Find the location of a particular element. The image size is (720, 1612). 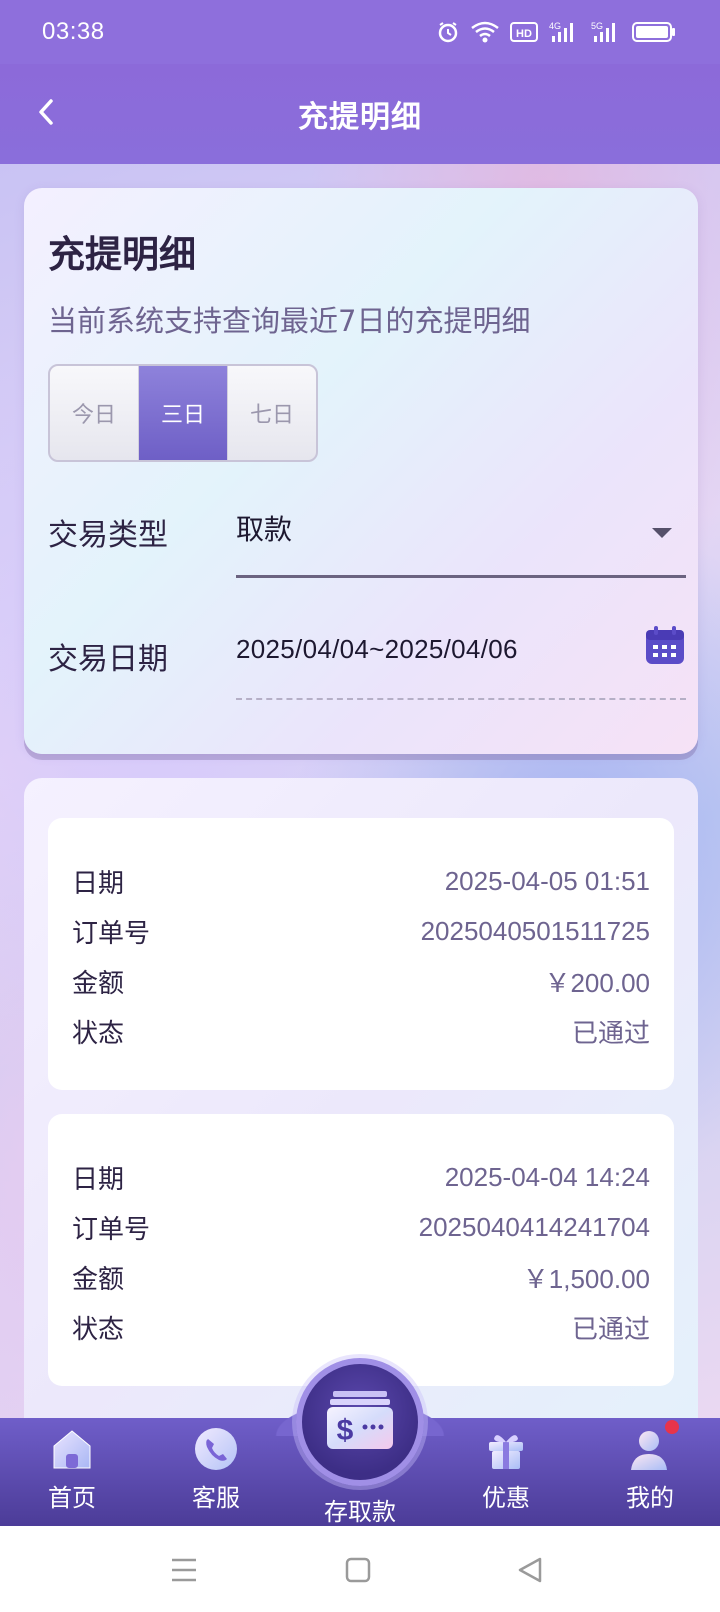

dropdown-arrow-icon is located at coordinates (662, 533).